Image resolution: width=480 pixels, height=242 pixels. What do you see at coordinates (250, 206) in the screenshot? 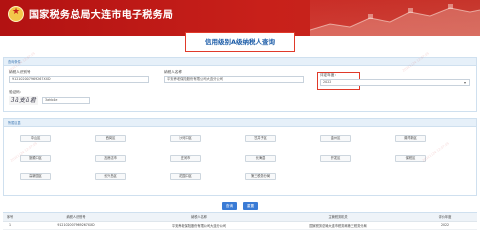
I see `reset-button: 重置` at bounding box center [250, 206].